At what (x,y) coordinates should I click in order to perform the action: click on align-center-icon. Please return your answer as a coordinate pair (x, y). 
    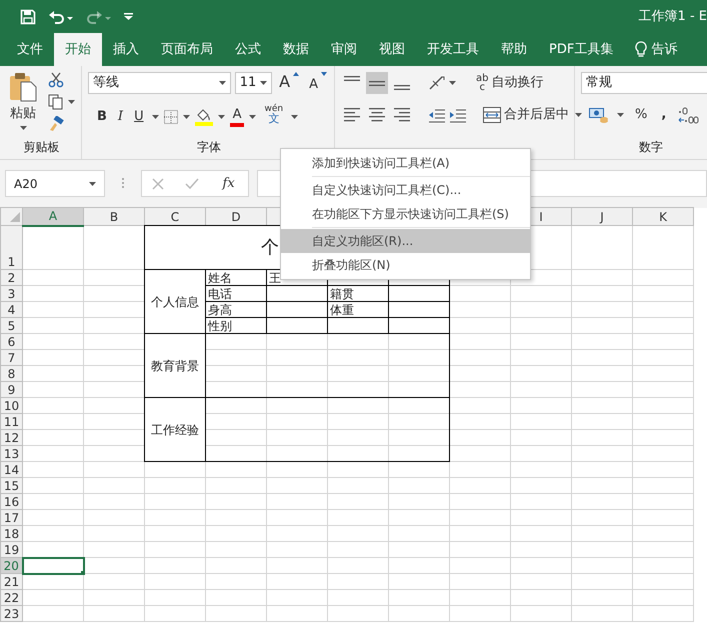
    Looking at the image, I should click on (377, 115).